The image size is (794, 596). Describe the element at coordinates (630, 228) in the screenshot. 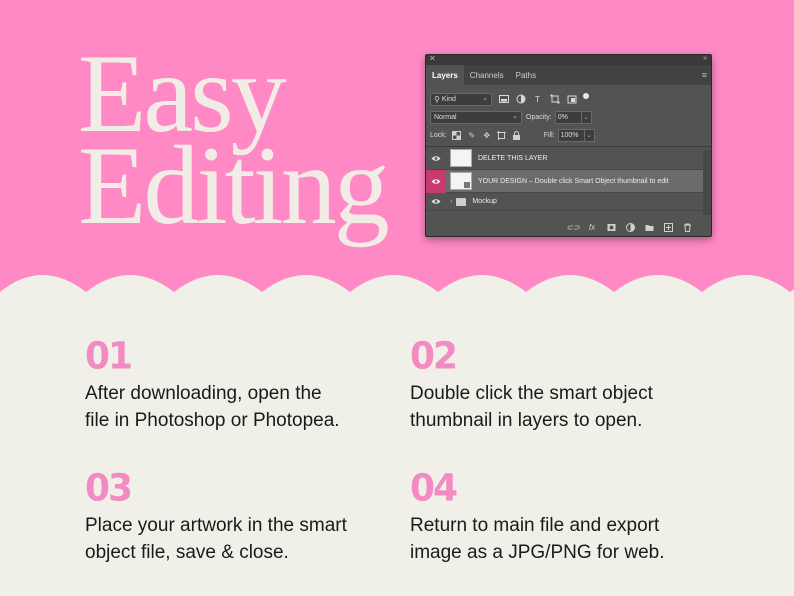

I see `adjustment-icon` at that location.